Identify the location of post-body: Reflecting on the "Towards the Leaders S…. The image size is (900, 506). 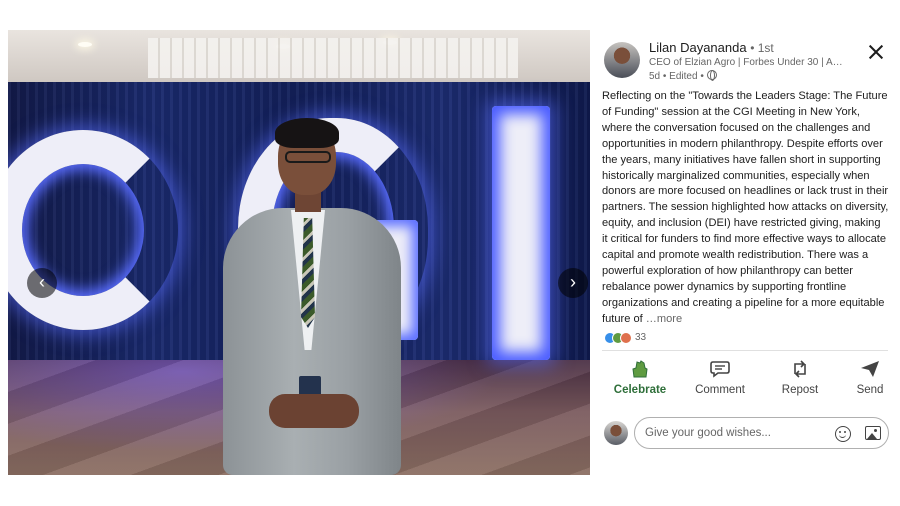
(745, 207).